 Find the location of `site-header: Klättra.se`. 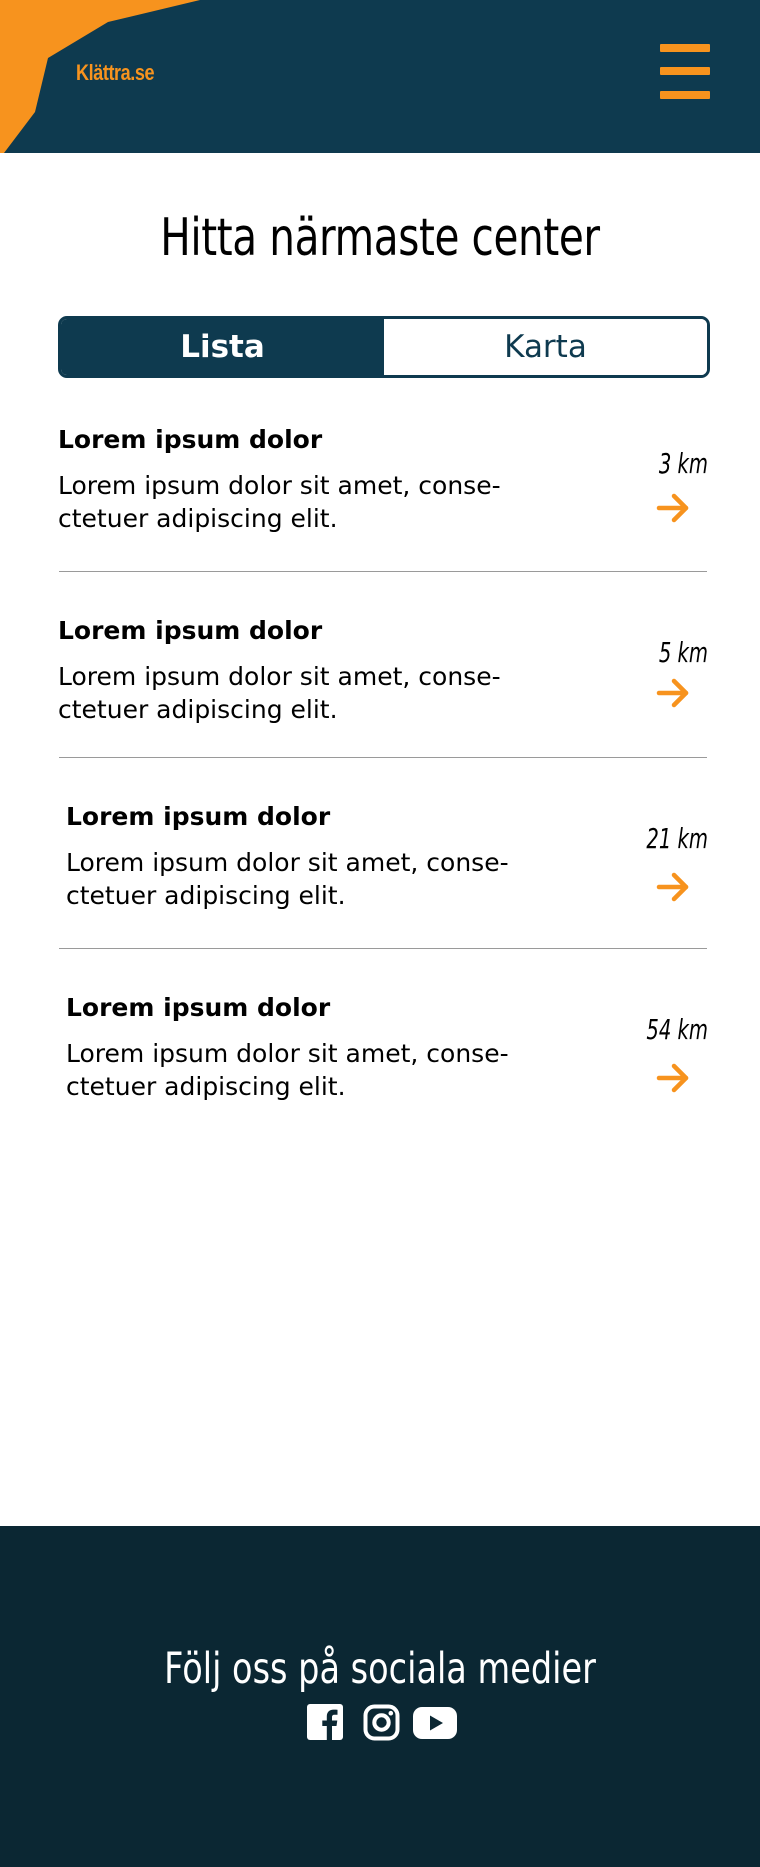

site-header: Klättra.se is located at coordinates (380, 76).